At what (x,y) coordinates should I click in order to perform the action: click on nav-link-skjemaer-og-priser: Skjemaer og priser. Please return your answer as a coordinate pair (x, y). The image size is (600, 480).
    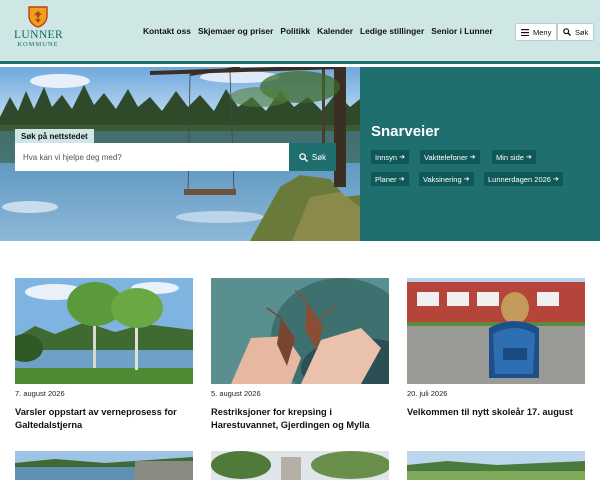
    Looking at the image, I should click on (235, 31).